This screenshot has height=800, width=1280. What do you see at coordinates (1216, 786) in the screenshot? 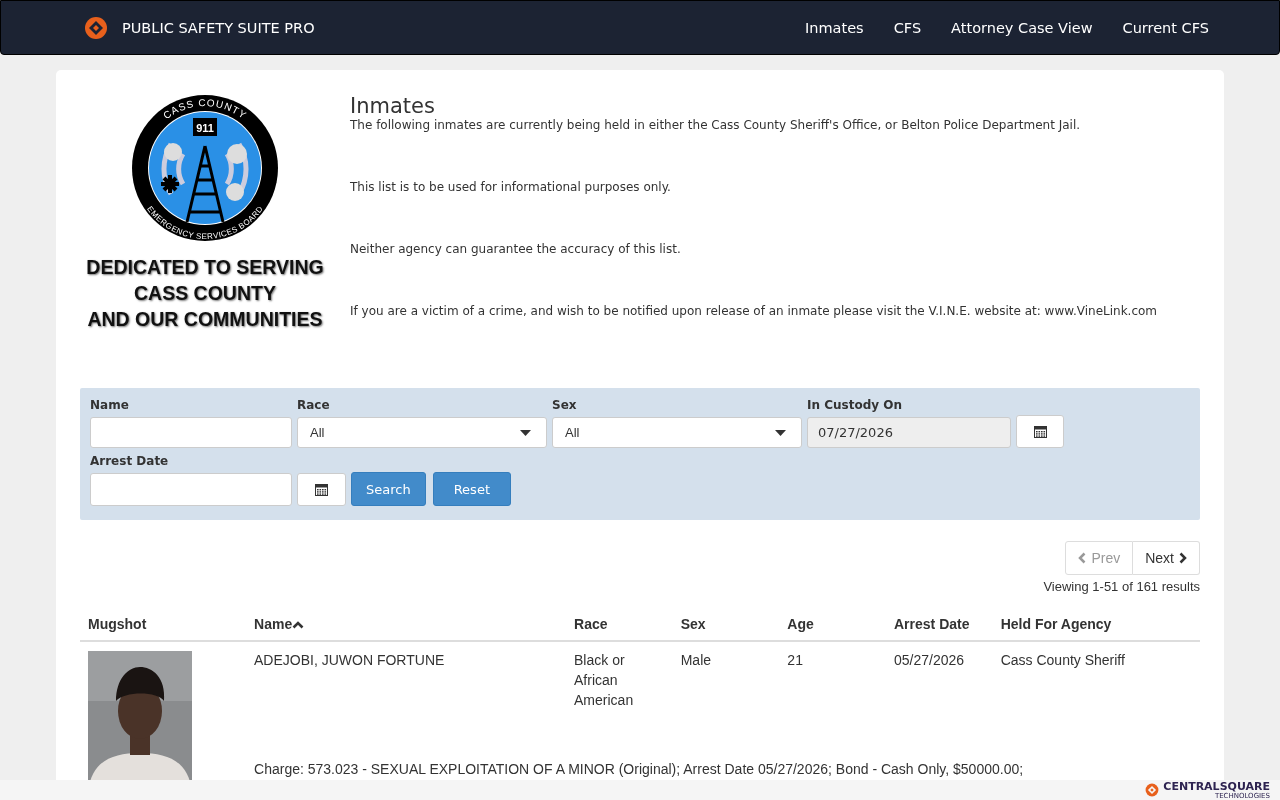
I see `footer-brand: CENTRALSQUARE` at bounding box center [1216, 786].